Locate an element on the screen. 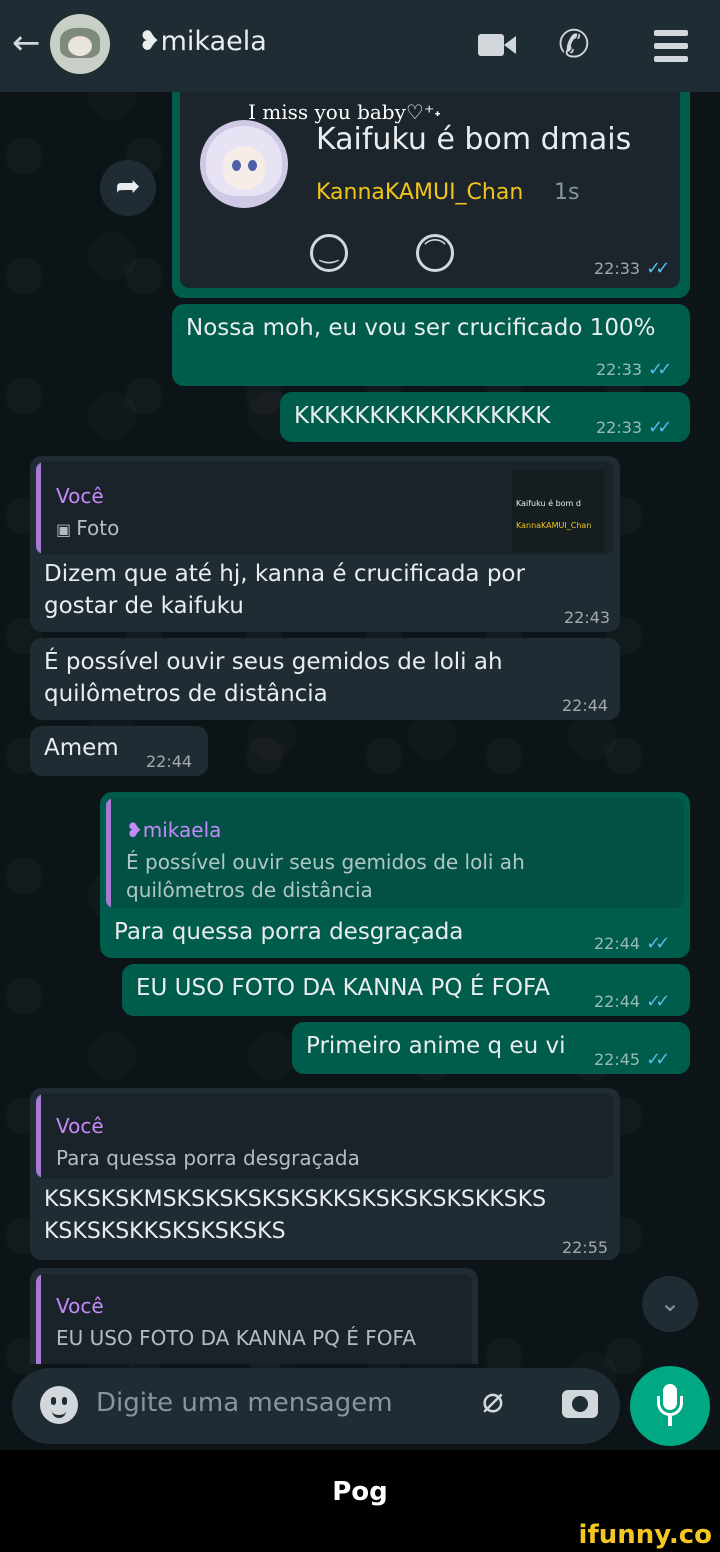 This screenshot has height=1552, width=720. message-bubble-out: EU USO FOTO DA KANNA PQ É FOFA 22:44 ✓✓ is located at coordinates (406, 990).